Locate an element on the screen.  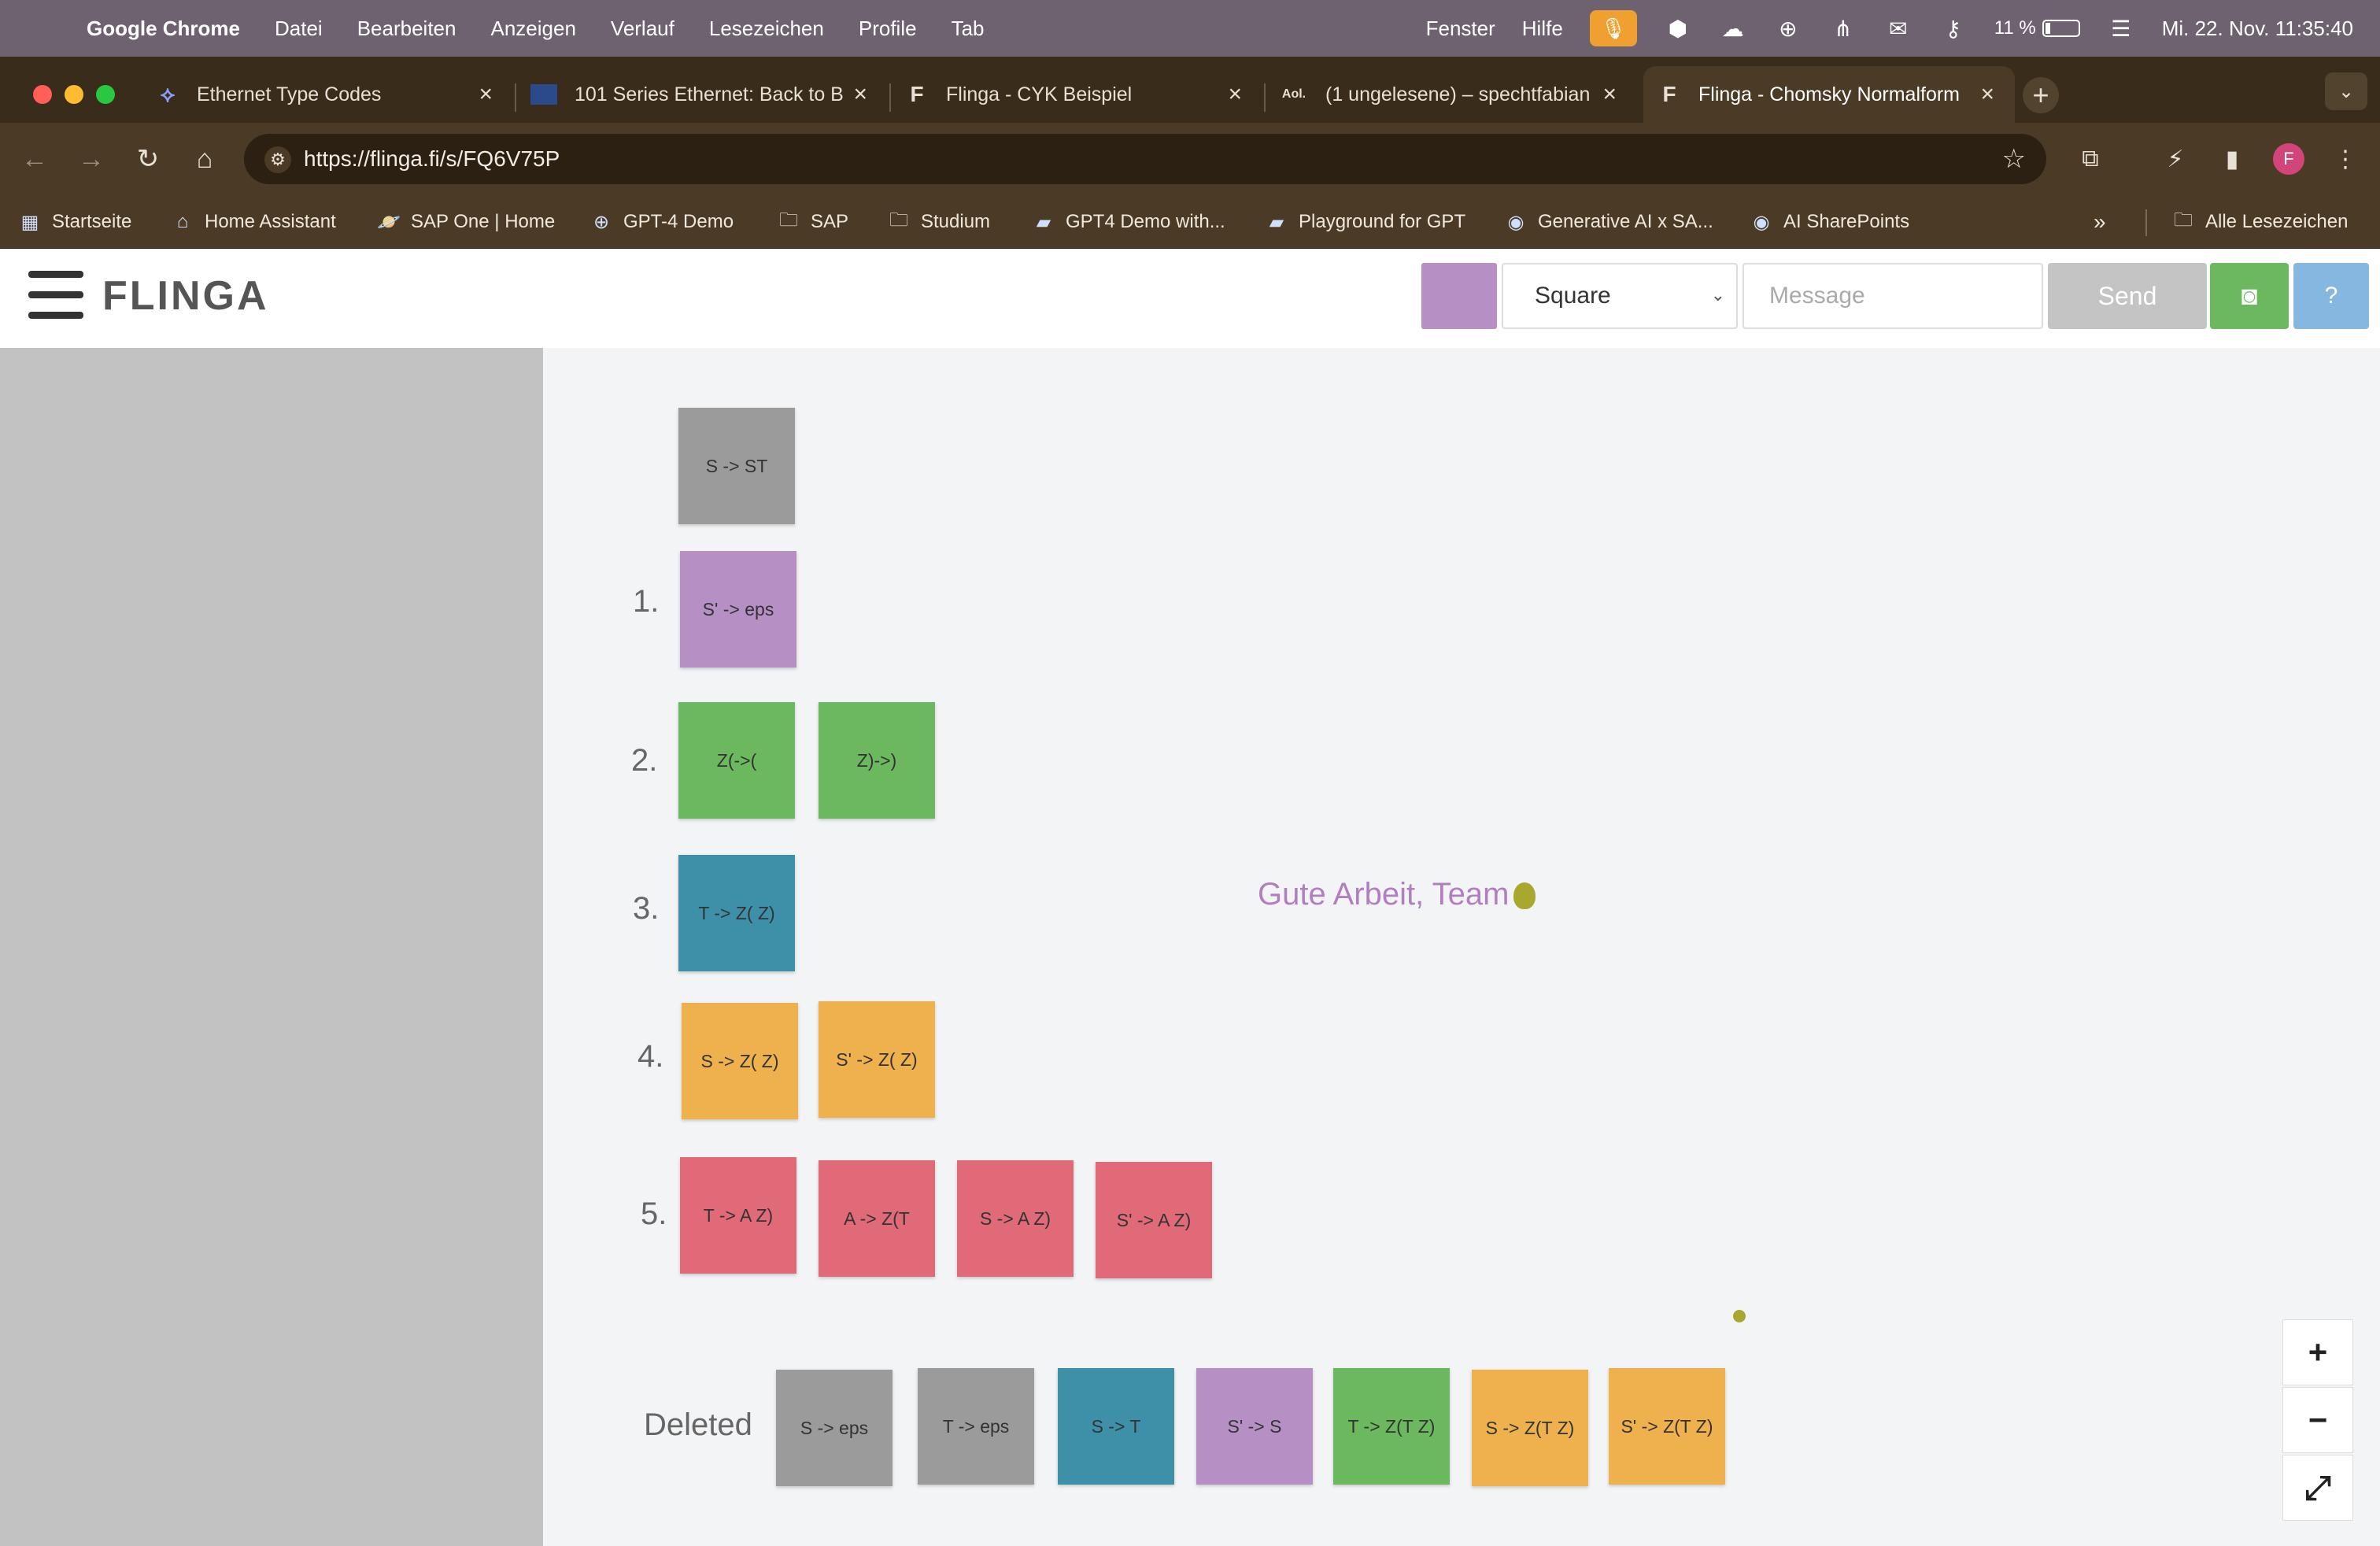
menu-anzeigen: Anzeigen is located at coordinates (532, 29).